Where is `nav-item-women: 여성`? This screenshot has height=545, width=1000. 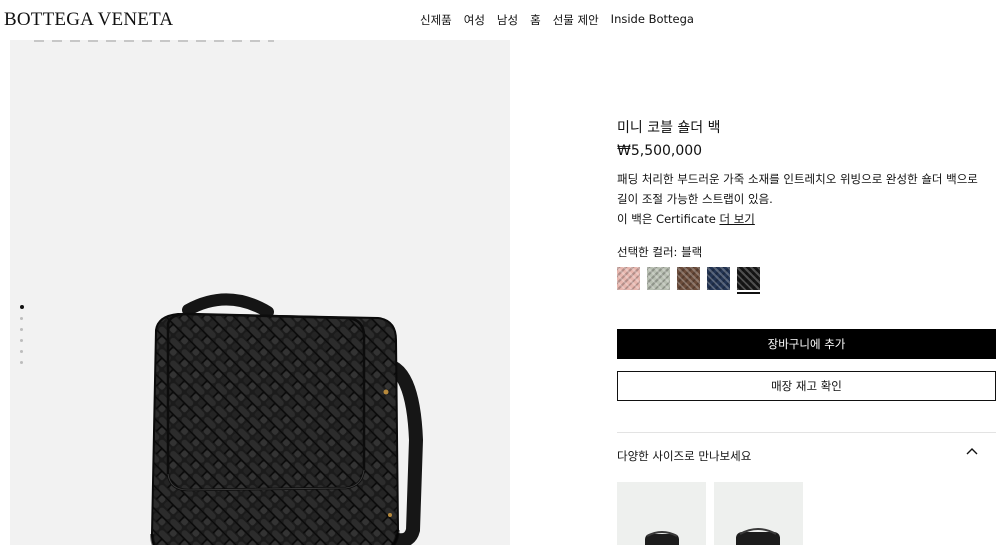 nav-item-women: 여성 is located at coordinates (474, 20).